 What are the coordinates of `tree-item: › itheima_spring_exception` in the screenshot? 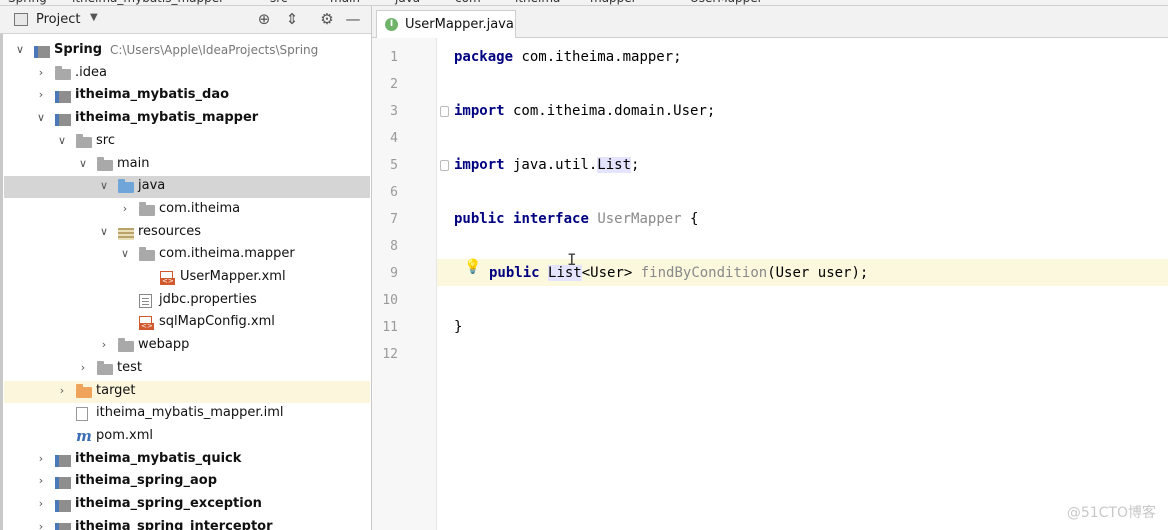 It's located at (187, 505).